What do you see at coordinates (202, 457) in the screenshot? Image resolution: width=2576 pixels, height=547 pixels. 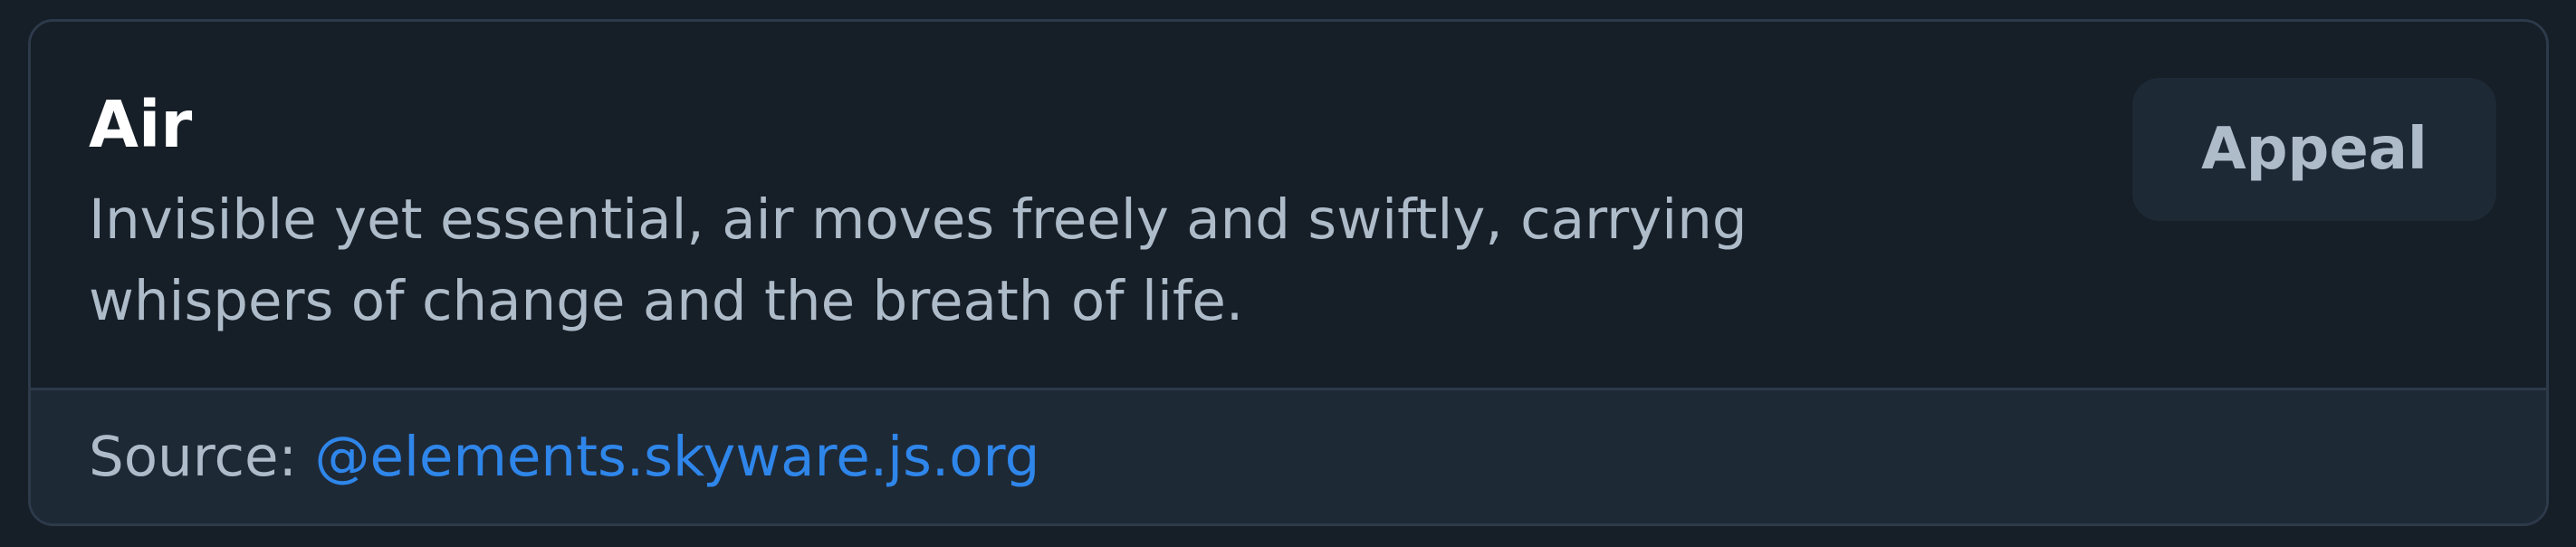 I see `source-label: Source:` at bounding box center [202, 457].